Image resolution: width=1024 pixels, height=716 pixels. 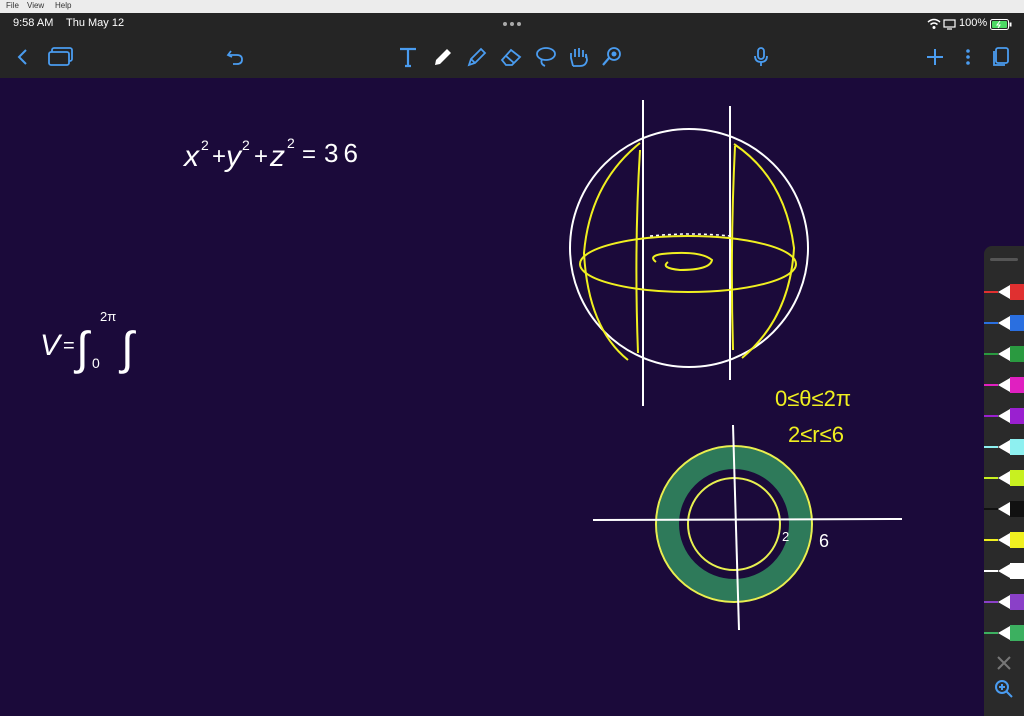 What do you see at coordinates (35, 5) in the screenshot?
I see `menu-view: View` at bounding box center [35, 5].